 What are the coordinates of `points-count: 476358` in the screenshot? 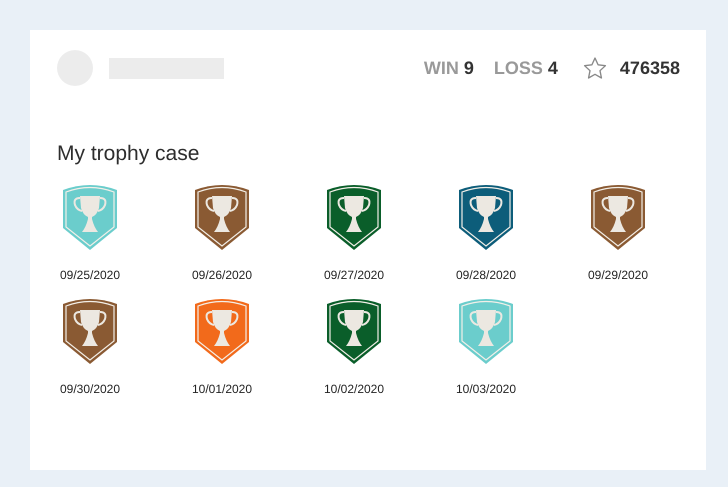 It's located at (650, 68).